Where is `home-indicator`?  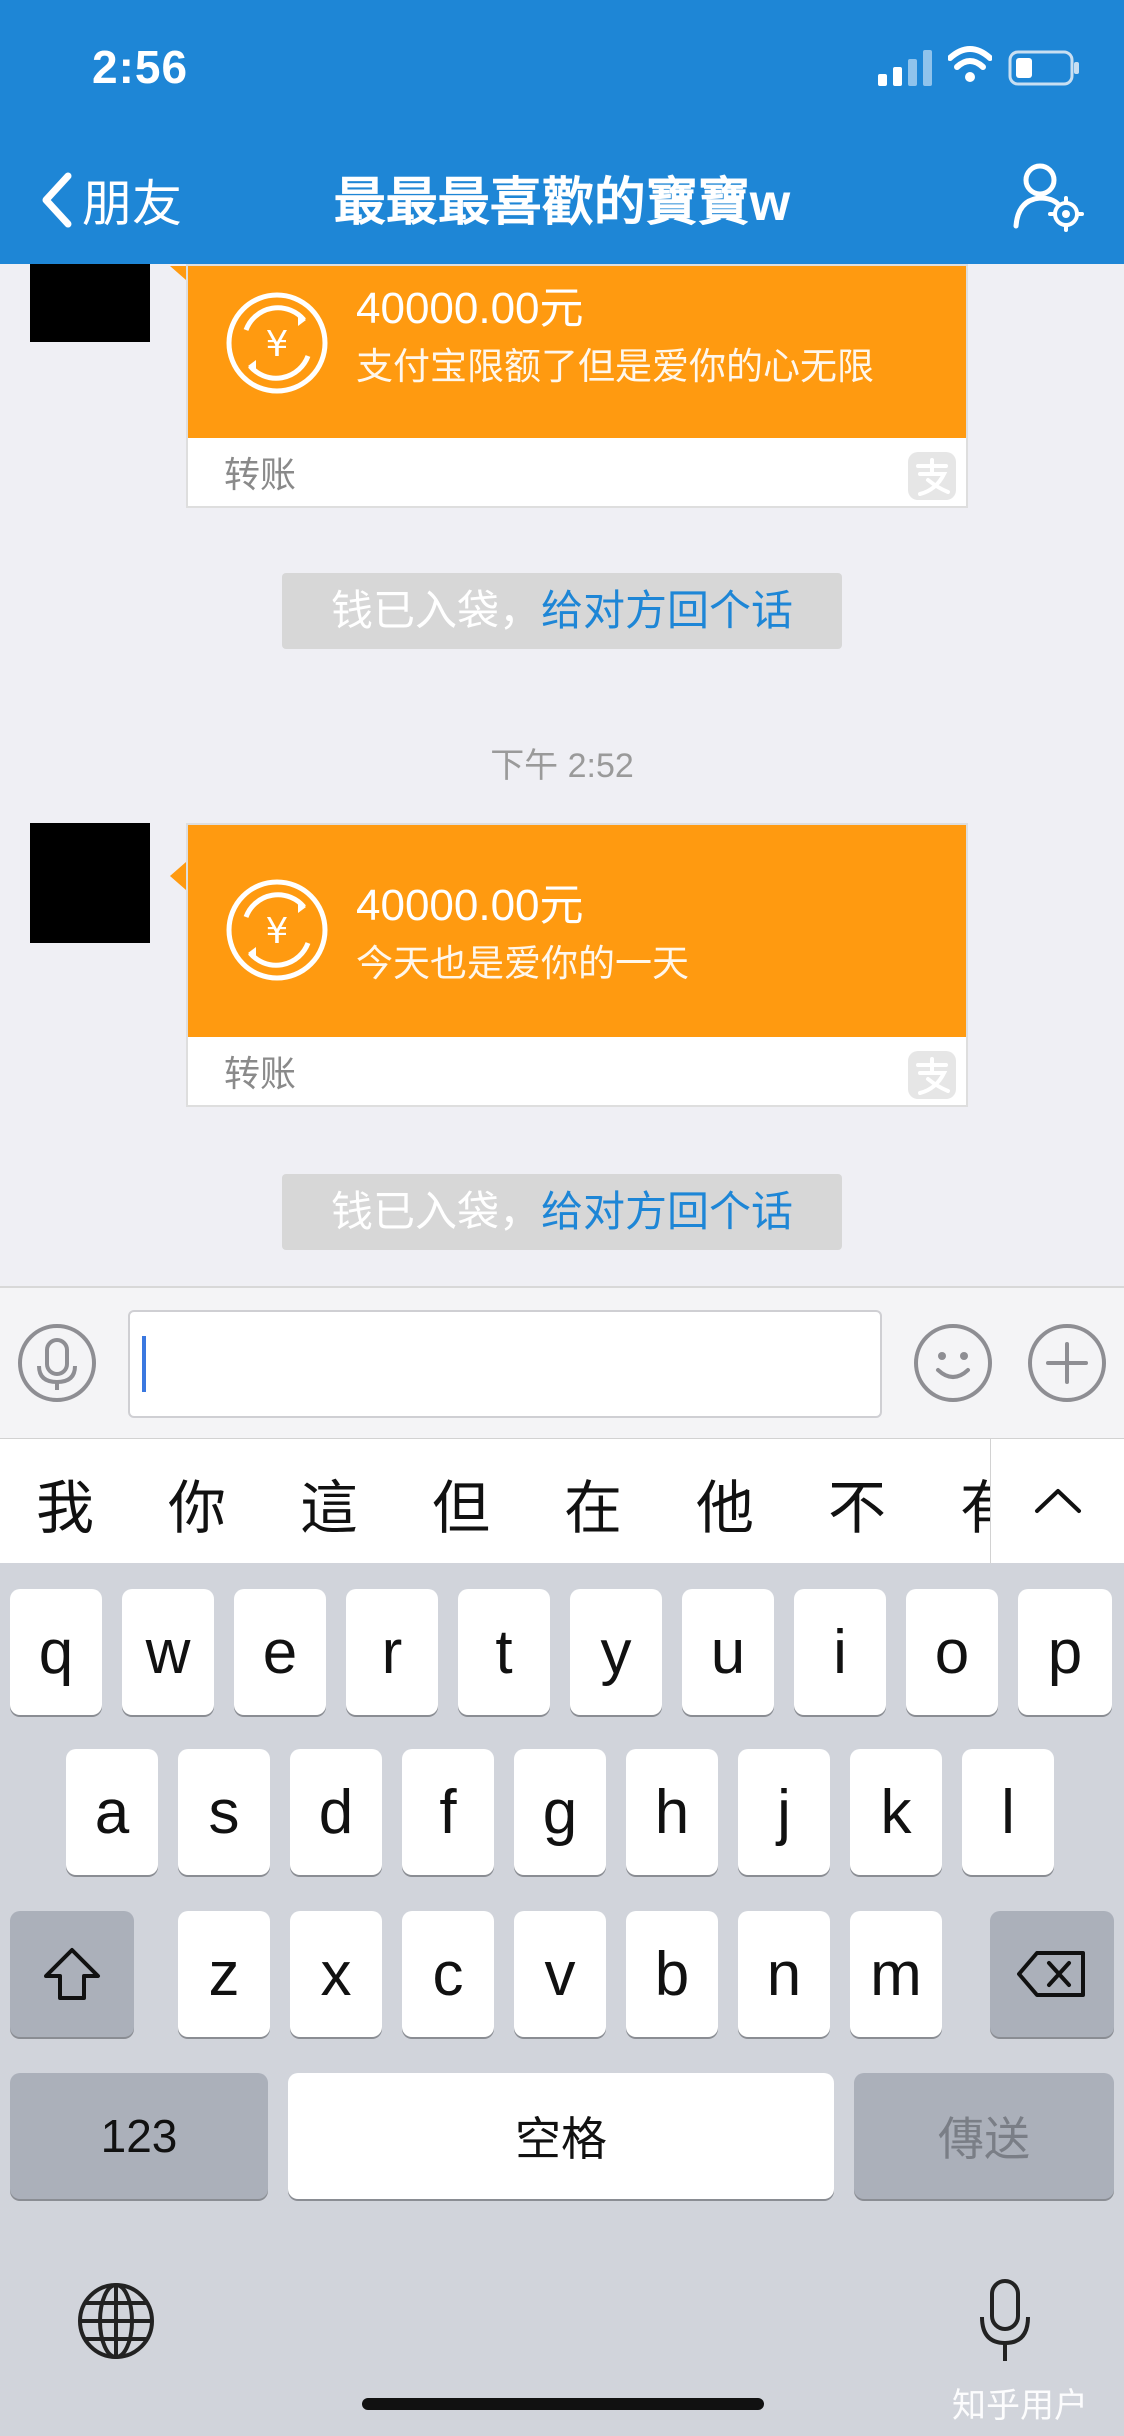 home-indicator is located at coordinates (563, 2404).